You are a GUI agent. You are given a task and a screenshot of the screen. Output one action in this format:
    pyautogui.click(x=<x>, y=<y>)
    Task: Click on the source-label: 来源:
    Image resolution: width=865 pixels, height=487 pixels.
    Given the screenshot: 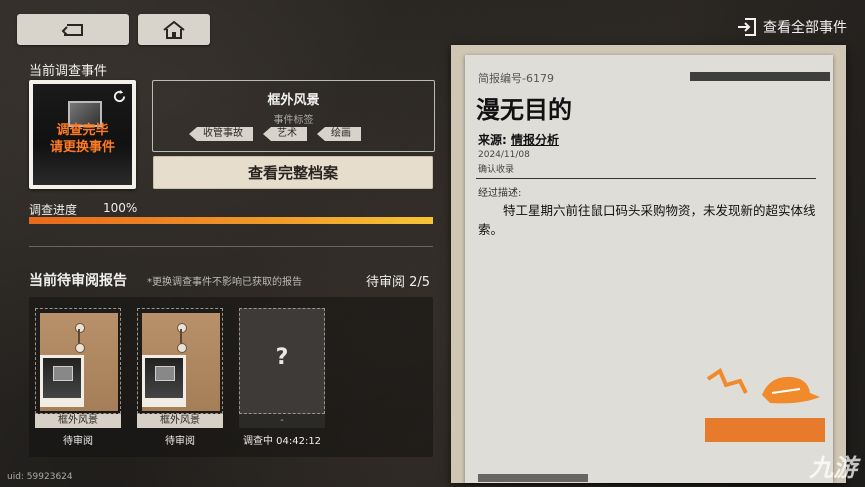 What is the action you would take?
    pyautogui.click(x=492, y=140)
    